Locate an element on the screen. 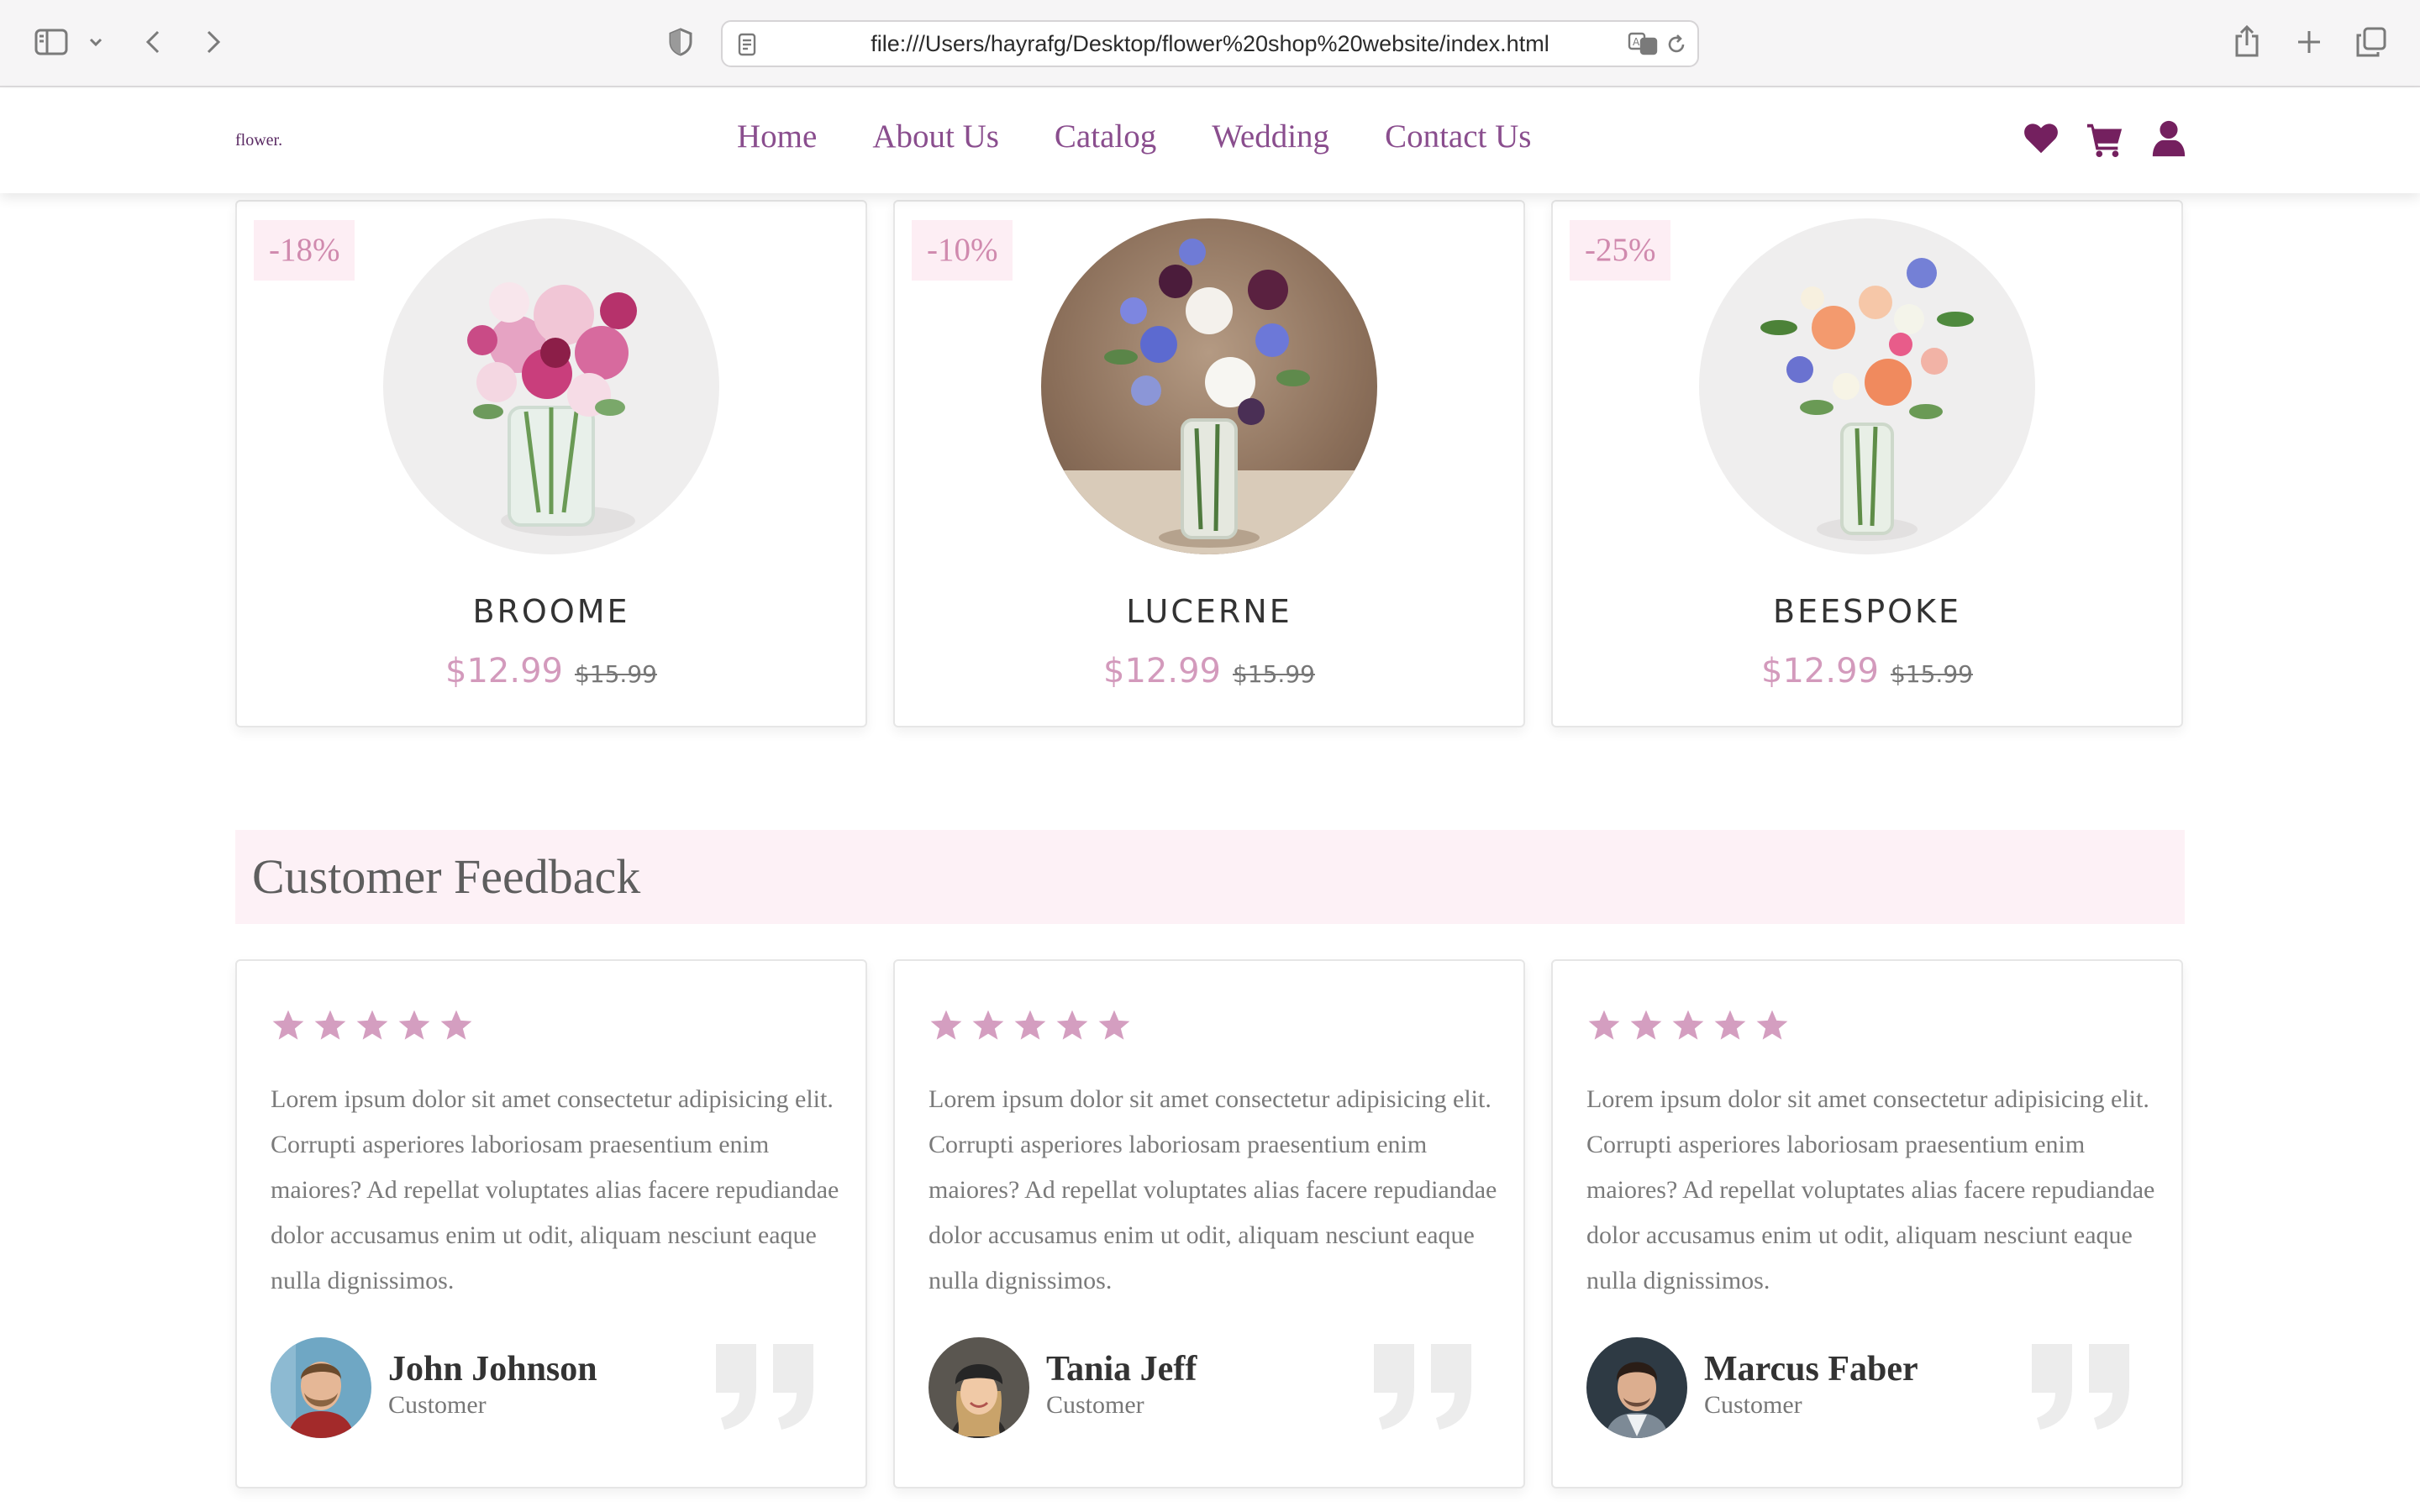 This screenshot has height=1512, width=2420. section-title: Customer Feedback is located at coordinates (447, 876).